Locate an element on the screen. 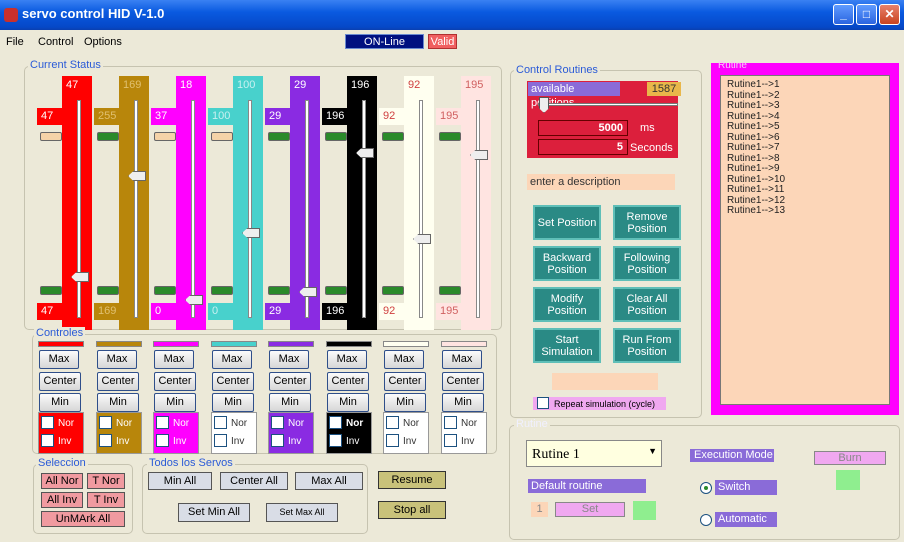 The image size is (904, 542). set-button: Set is located at coordinates (590, 509).